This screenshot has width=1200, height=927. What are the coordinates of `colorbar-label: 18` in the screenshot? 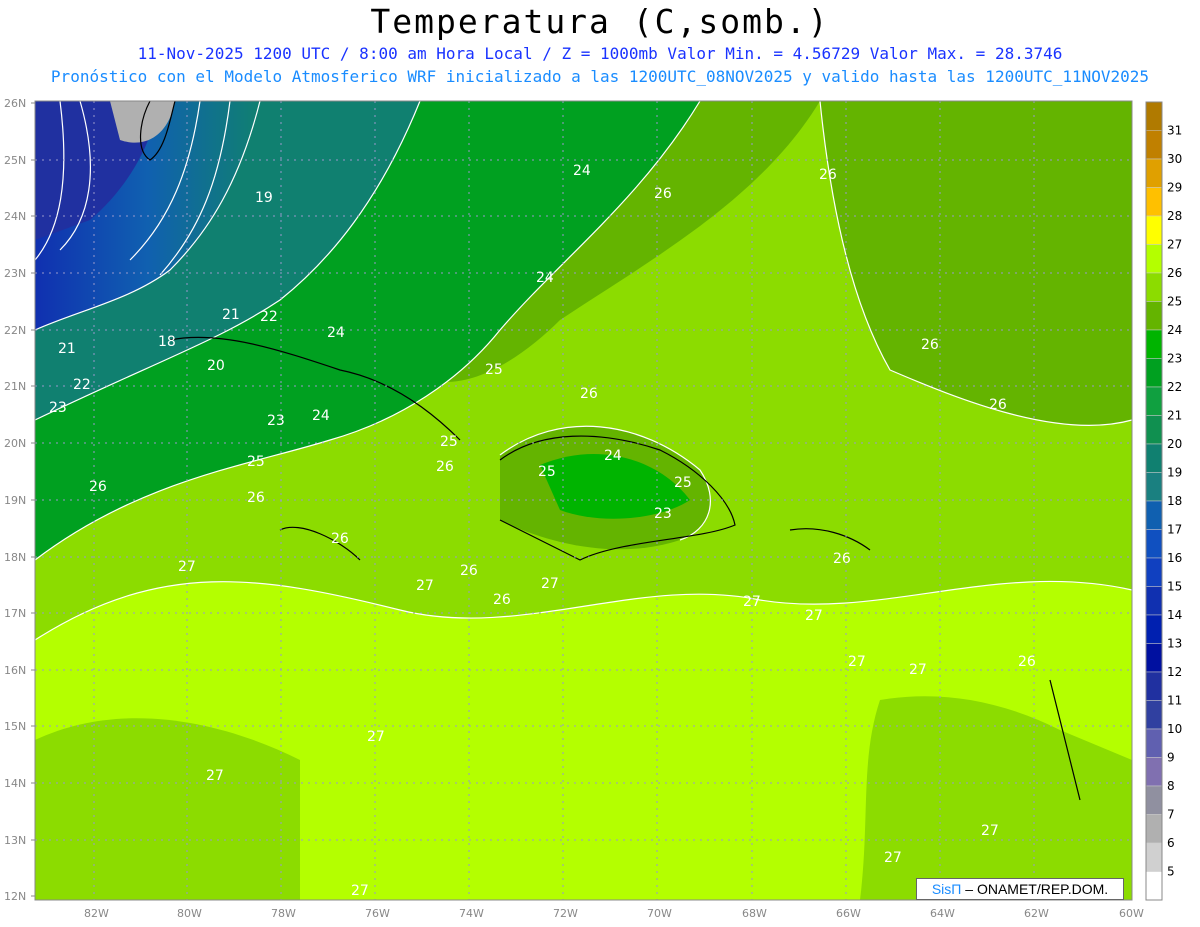 It's located at (1174, 501).